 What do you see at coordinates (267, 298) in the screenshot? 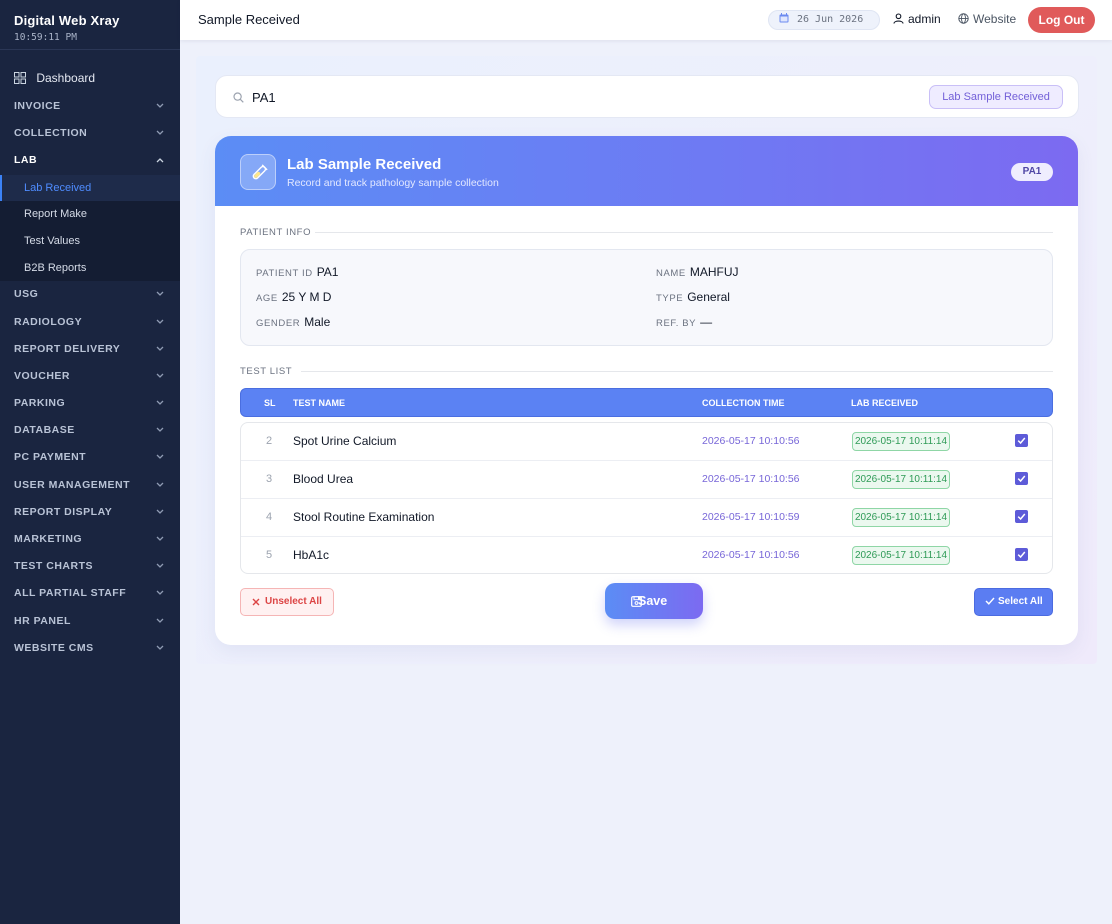
I see `field-label: AGE` at bounding box center [267, 298].